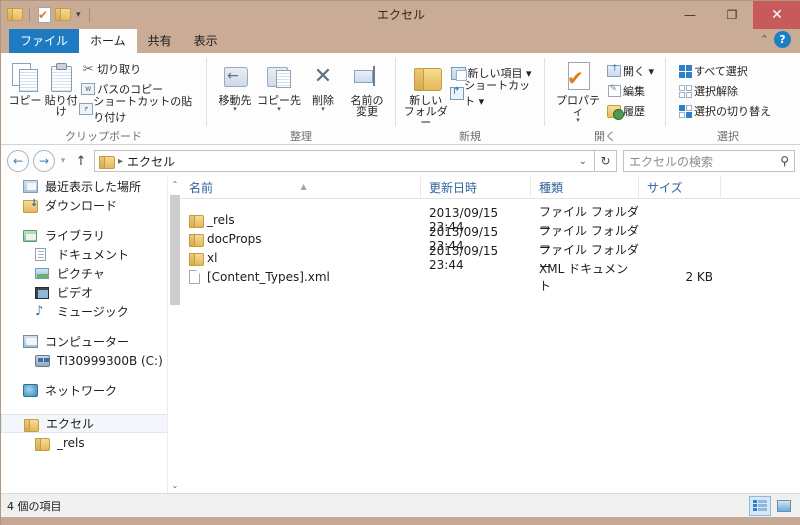  I want to click on minimize-button: —, so click(690, 15).